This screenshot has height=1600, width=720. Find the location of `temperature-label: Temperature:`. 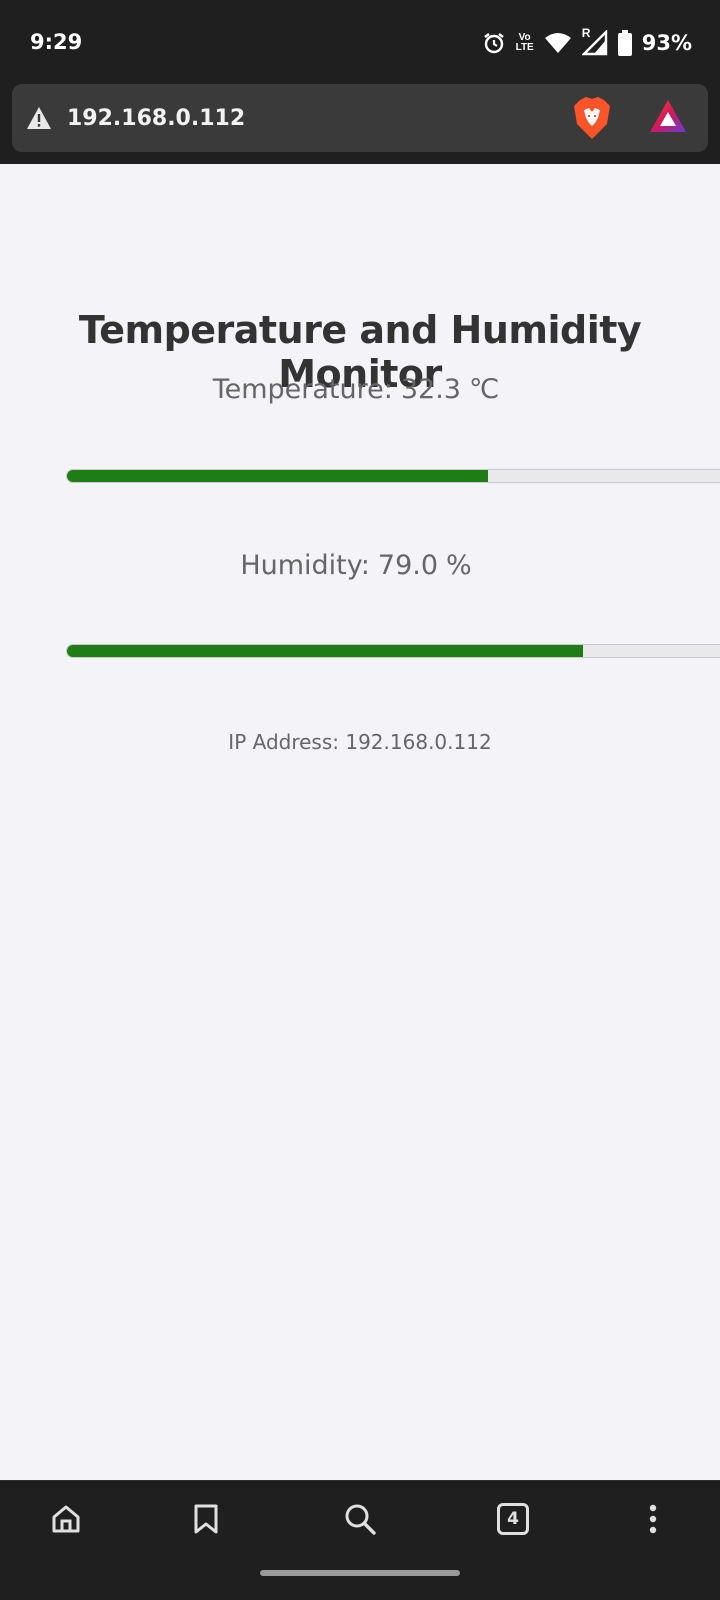

temperature-label: Temperature: is located at coordinates (302, 389).